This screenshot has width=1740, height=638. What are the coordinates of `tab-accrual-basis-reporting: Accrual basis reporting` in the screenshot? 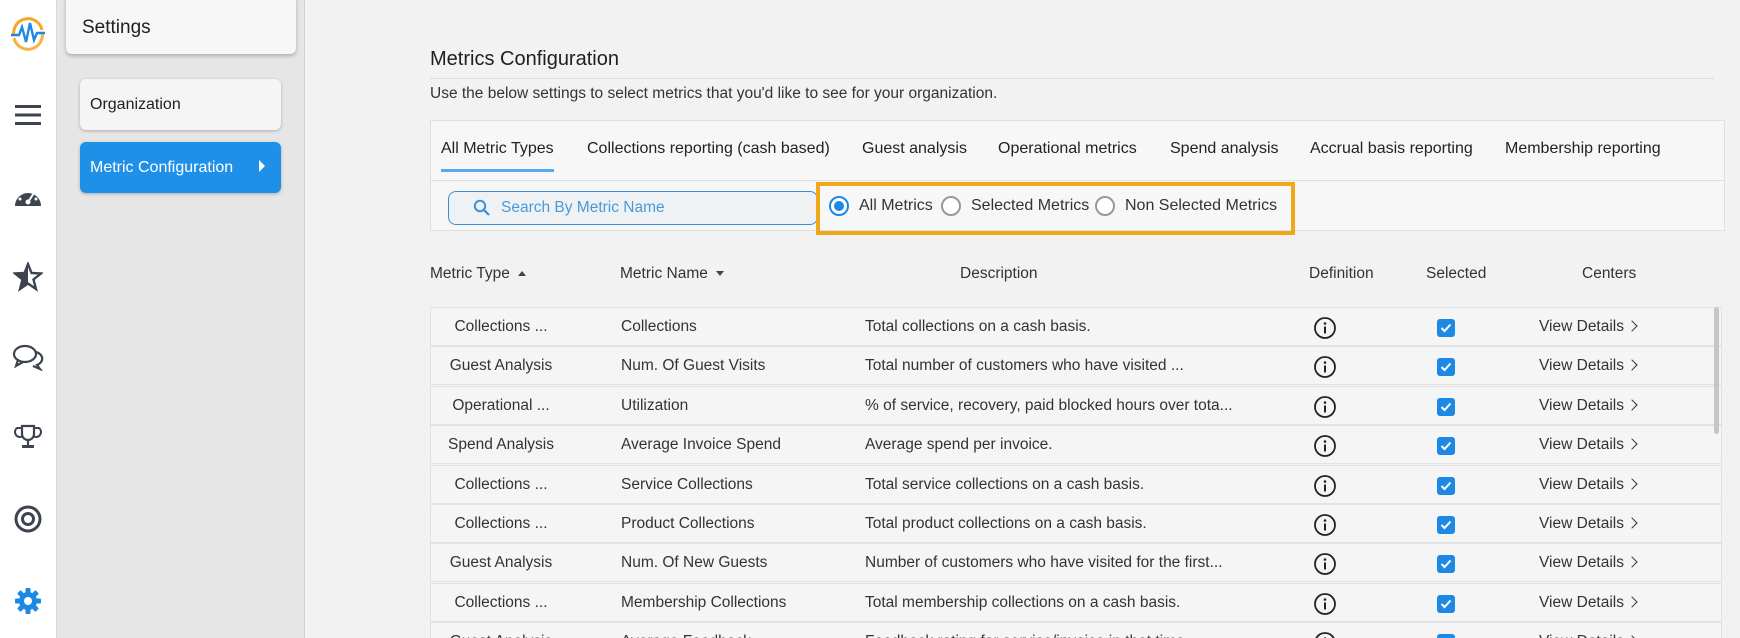 It's located at (1391, 149).